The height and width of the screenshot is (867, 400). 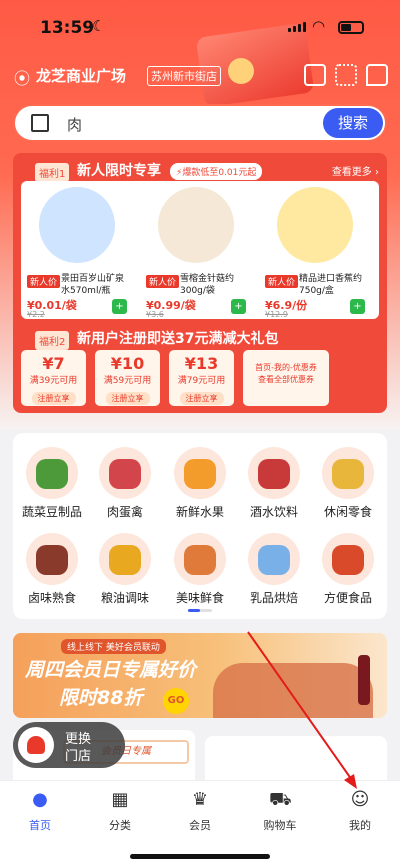 What do you see at coordinates (36, 745) in the screenshot?
I see `store-logo-icon` at bounding box center [36, 745].